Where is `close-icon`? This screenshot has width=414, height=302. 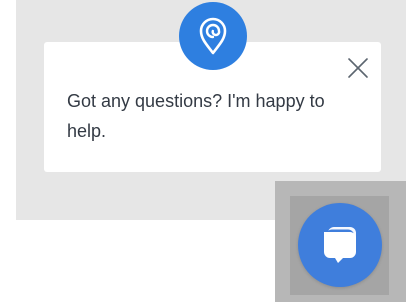
close-icon is located at coordinates (358, 68).